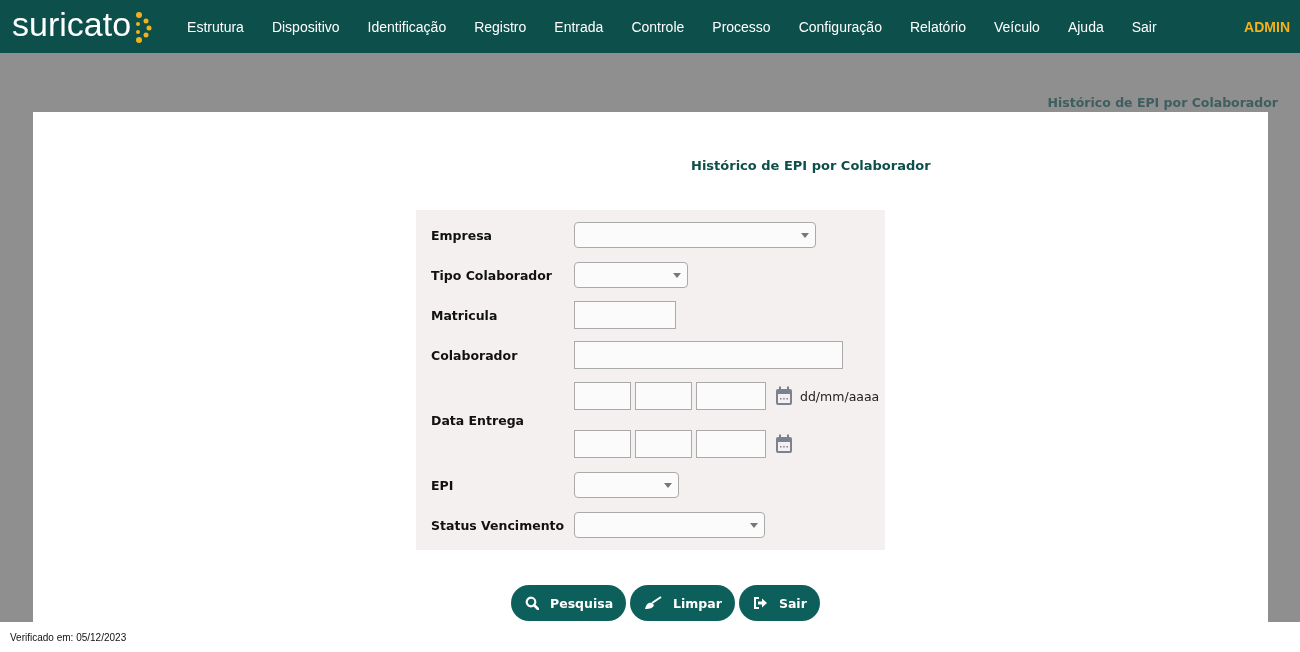 The height and width of the screenshot is (652, 1300). What do you see at coordinates (658, 26) in the screenshot?
I see `nav-menu-item: Controle` at bounding box center [658, 26].